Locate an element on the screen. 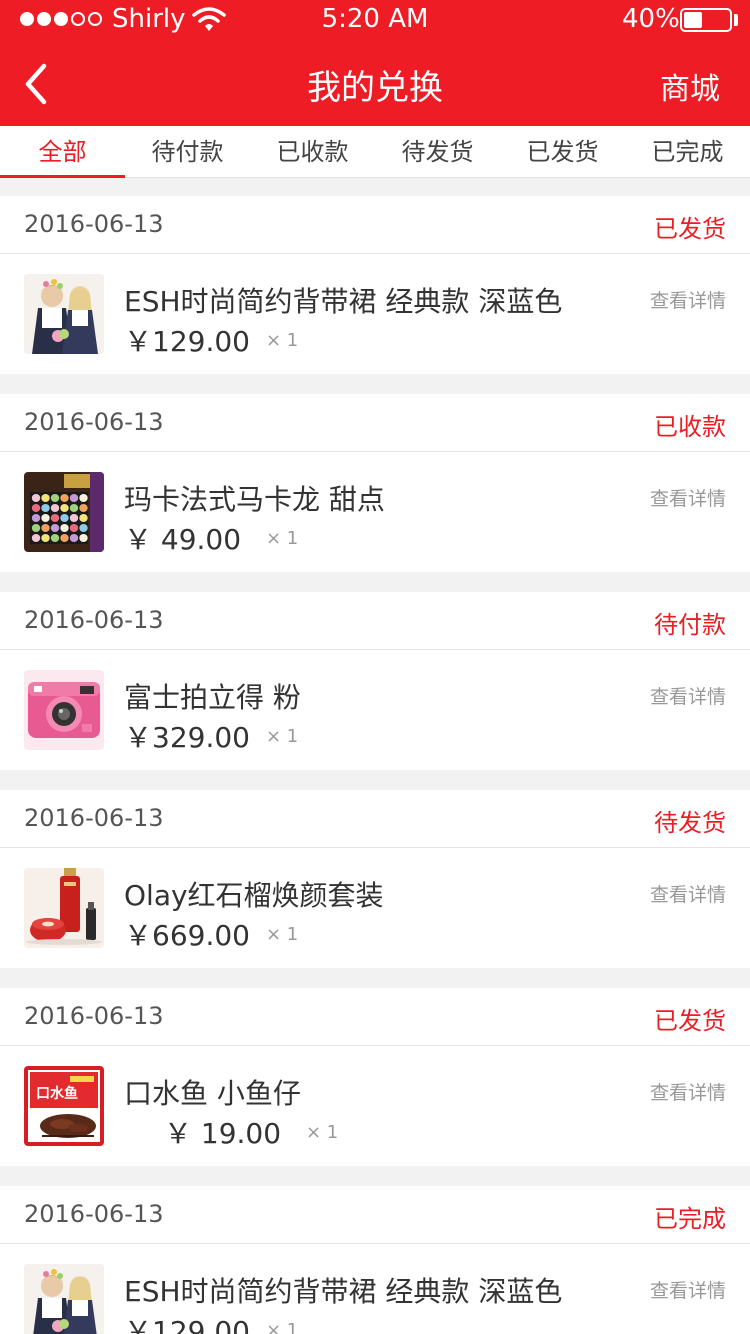  status-bar: Shirly 5:20 AM 40% is located at coordinates (375, 20).